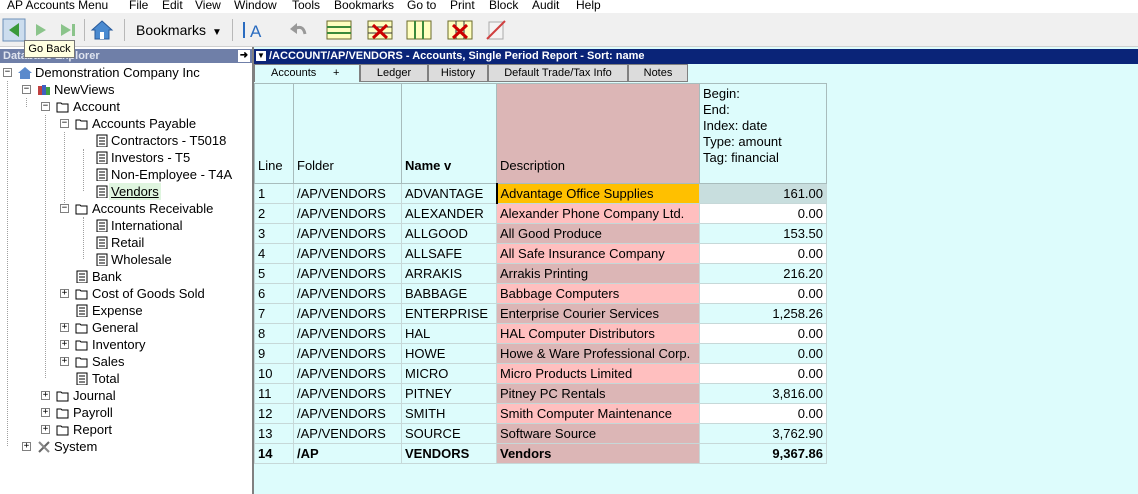  I want to click on cell-name: ADVANTAGE, so click(449, 193).